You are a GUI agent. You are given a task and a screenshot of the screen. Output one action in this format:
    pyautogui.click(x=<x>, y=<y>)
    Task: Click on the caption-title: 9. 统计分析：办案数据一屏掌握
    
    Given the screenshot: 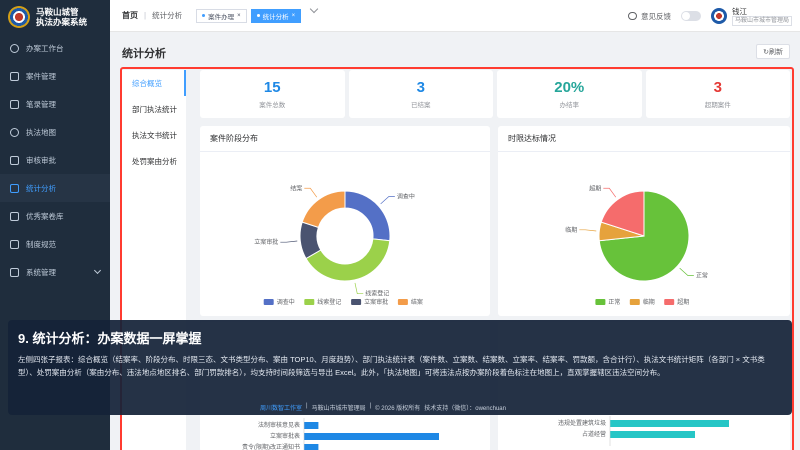 What is the action you would take?
    pyautogui.click(x=110, y=338)
    